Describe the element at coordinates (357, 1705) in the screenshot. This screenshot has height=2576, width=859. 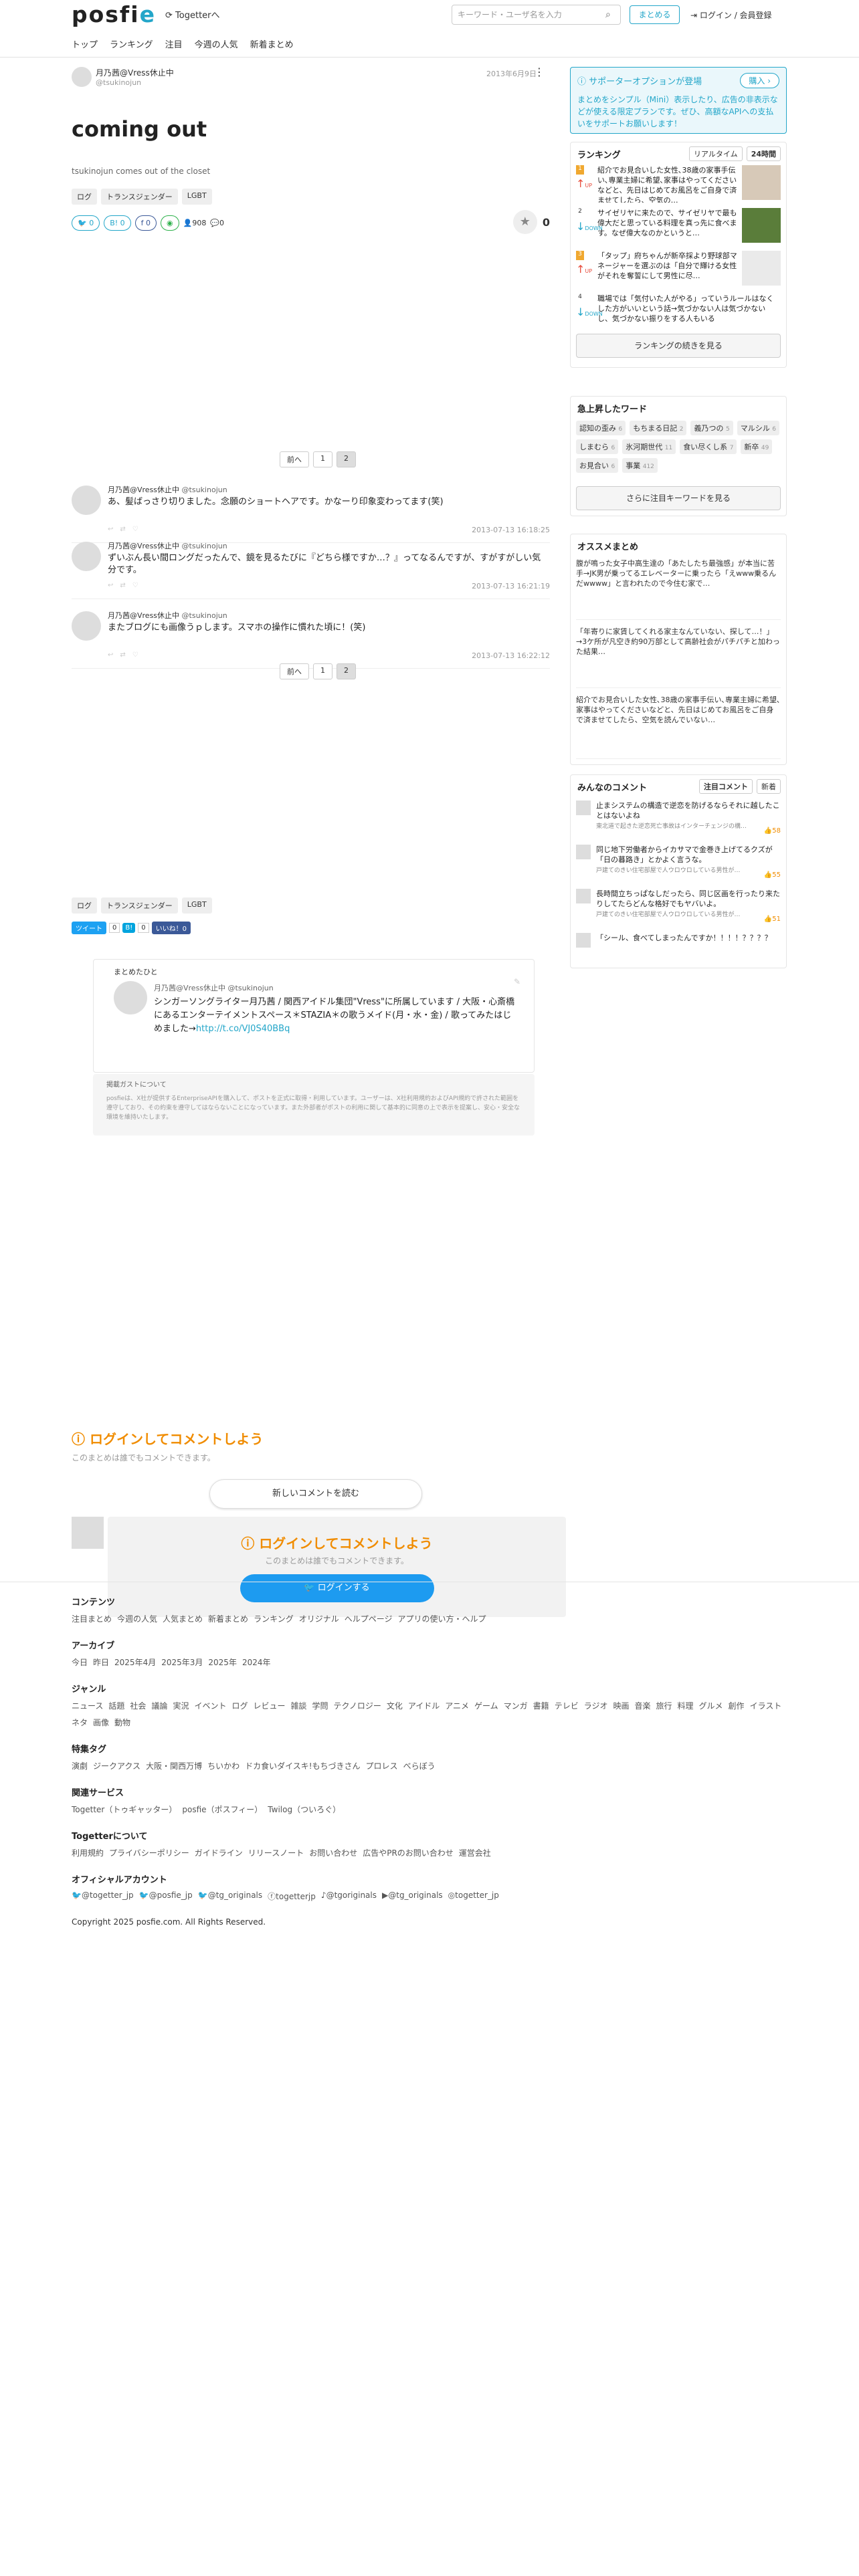
I see `footer-link: テクノロジー` at that location.